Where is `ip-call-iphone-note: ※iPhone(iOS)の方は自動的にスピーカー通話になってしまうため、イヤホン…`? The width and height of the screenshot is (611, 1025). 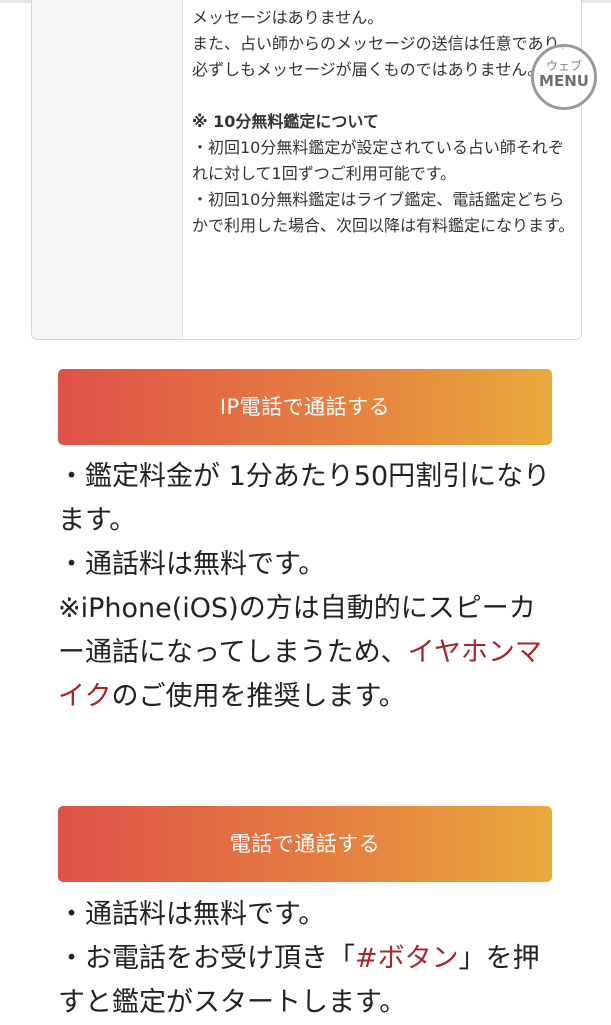
ip-call-iphone-note: ※iPhone(iOS)の方は自動的にスピーカー通話になってしまうため、イヤホン… is located at coordinates (308, 653).